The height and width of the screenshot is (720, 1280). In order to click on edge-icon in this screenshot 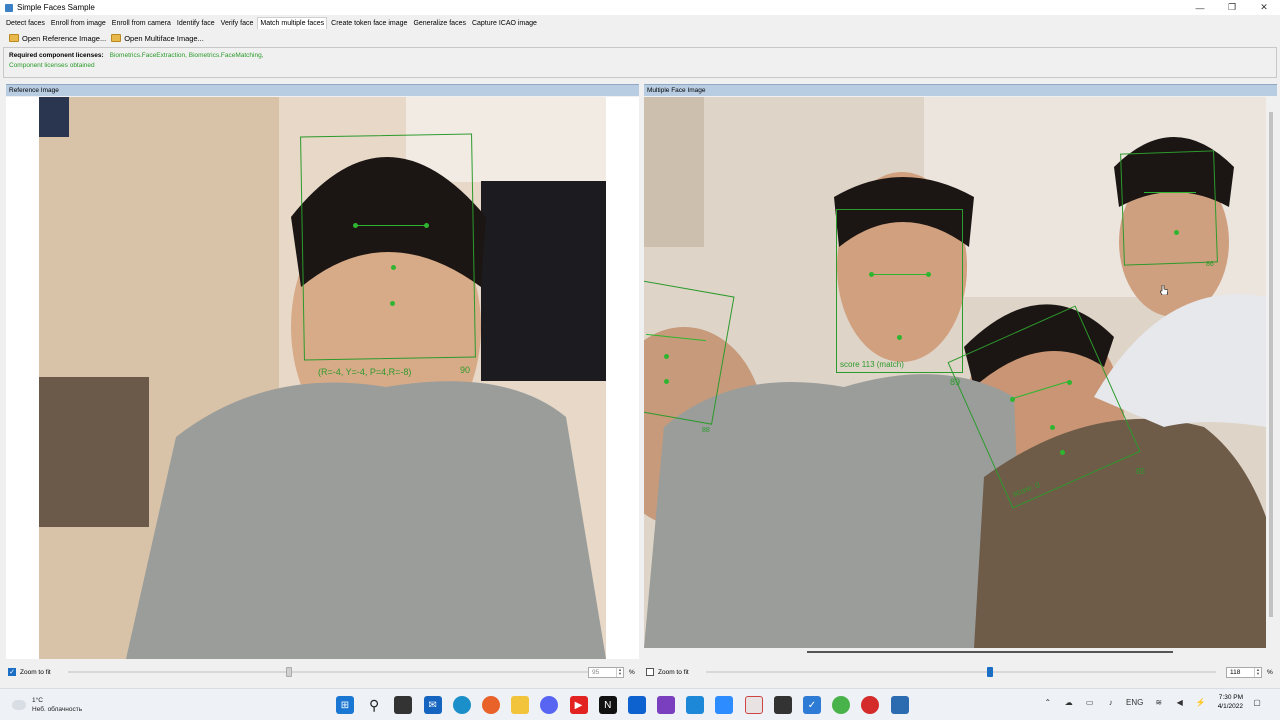, I will do `click(461, 705)`.